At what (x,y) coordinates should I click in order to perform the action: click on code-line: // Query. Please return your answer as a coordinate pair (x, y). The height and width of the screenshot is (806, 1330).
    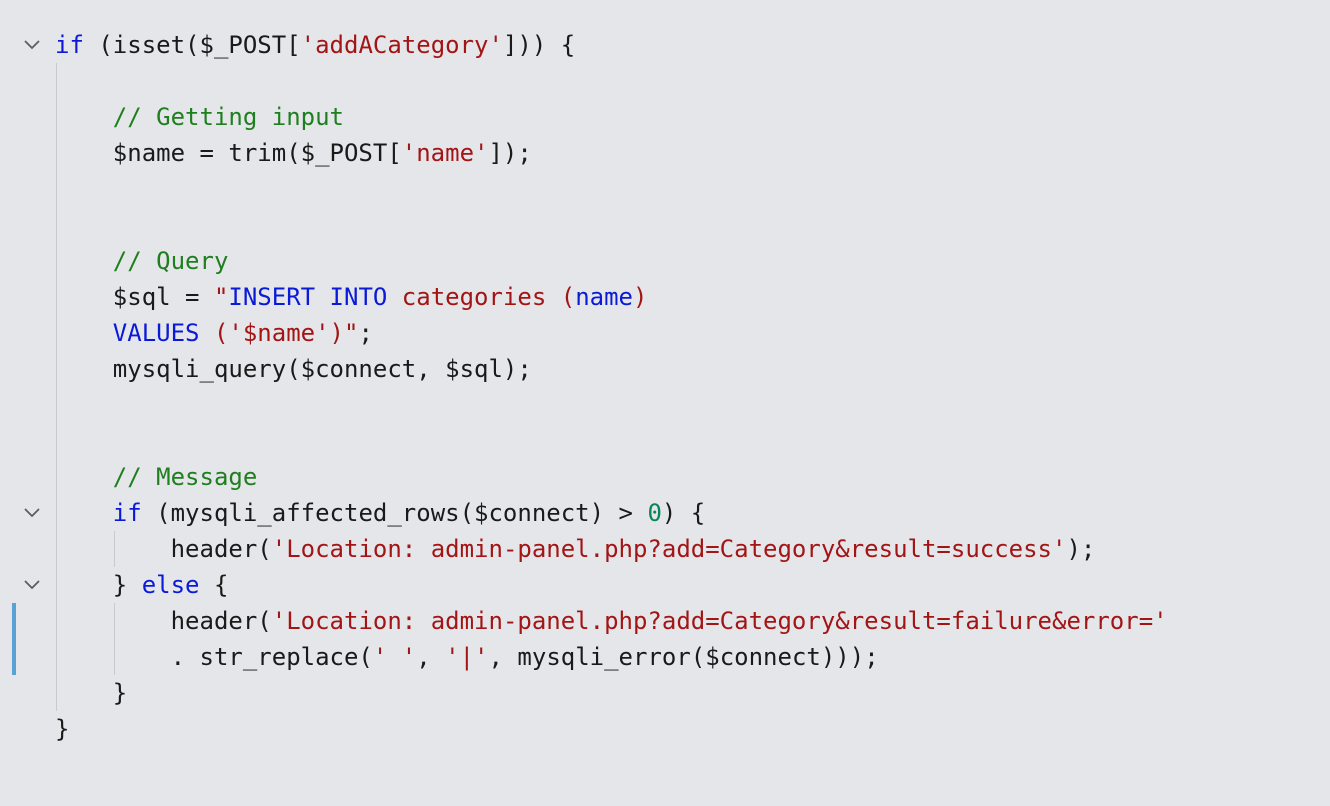
    Looking at the image, I should click on (665, 261).